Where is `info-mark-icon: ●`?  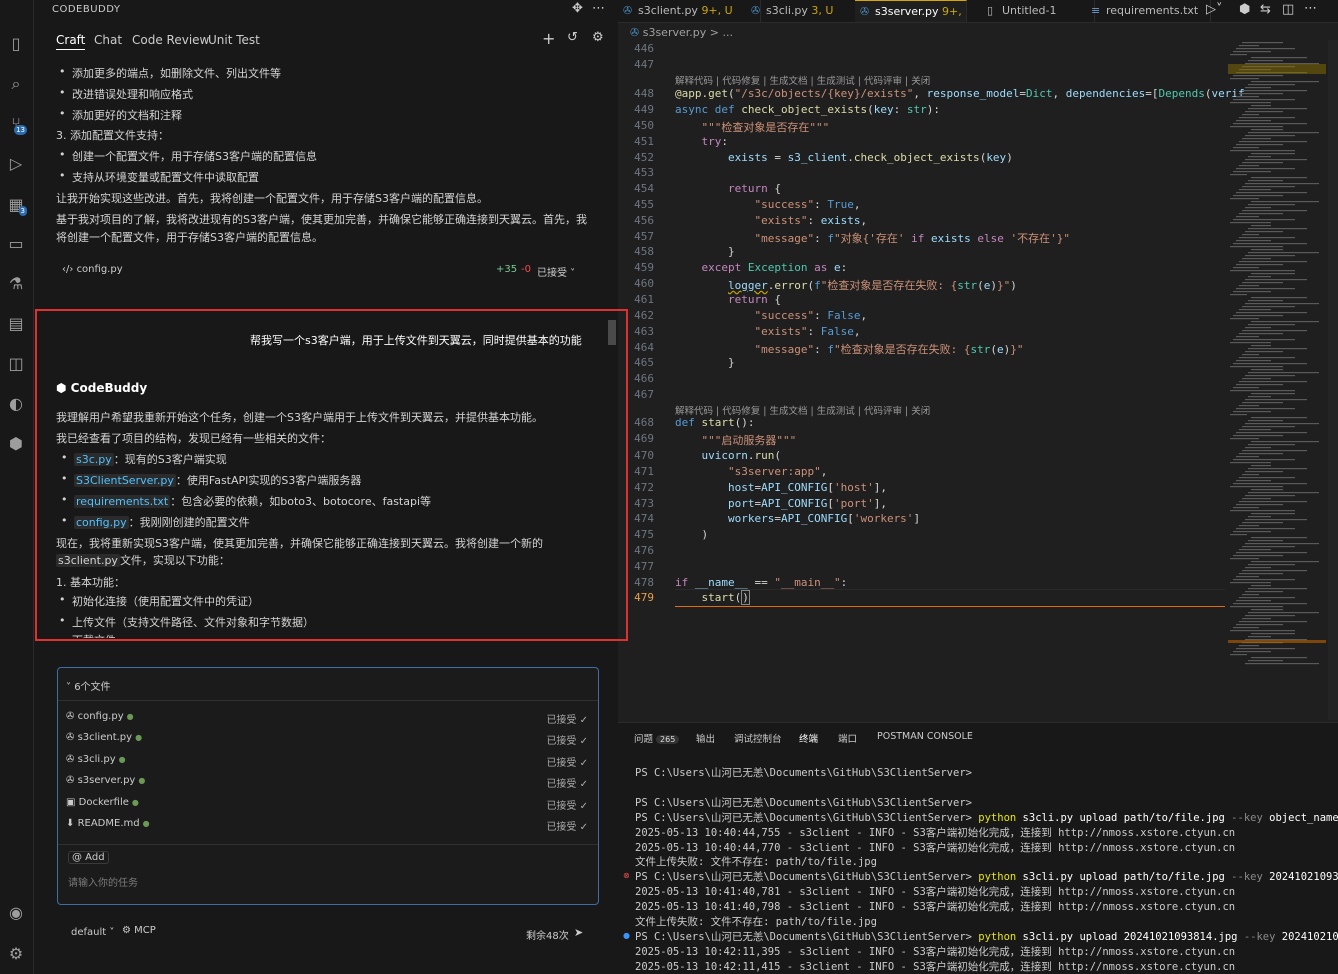
info-mark-icon: ● is located at coordinates (626, 935).